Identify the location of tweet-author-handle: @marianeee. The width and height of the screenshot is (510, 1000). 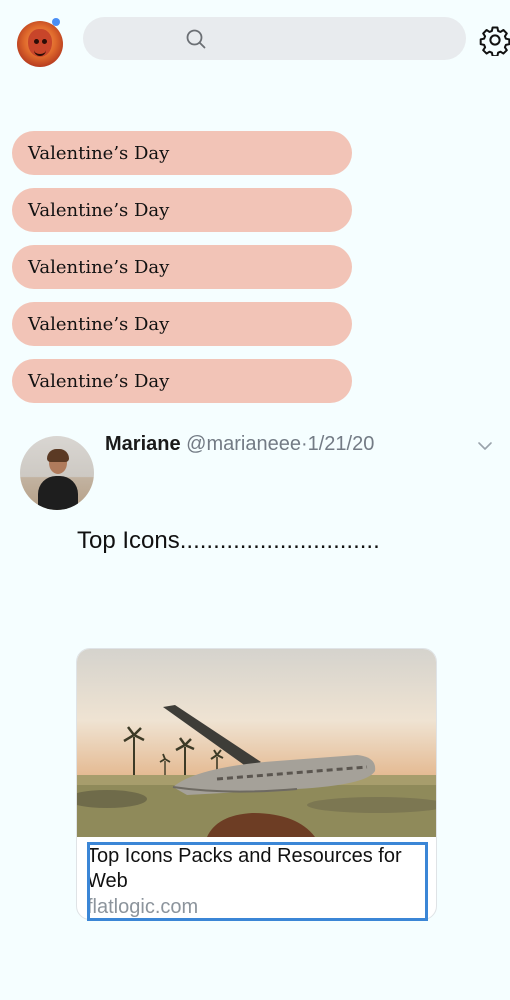
(243, 444).